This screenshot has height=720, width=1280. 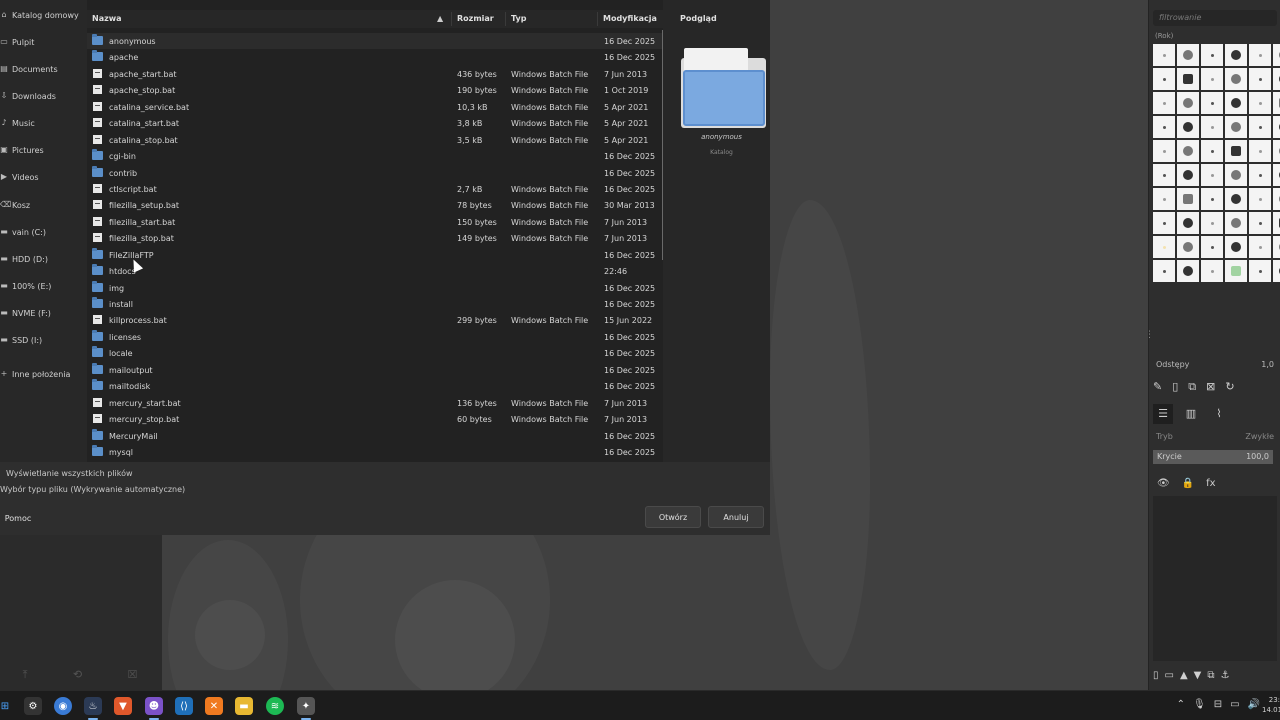 What do you see at coordinates (375, 386) in the screenshot?
I see `file-row: mailtodisk 16 Dec 2025` at bounding box center [375, 386].